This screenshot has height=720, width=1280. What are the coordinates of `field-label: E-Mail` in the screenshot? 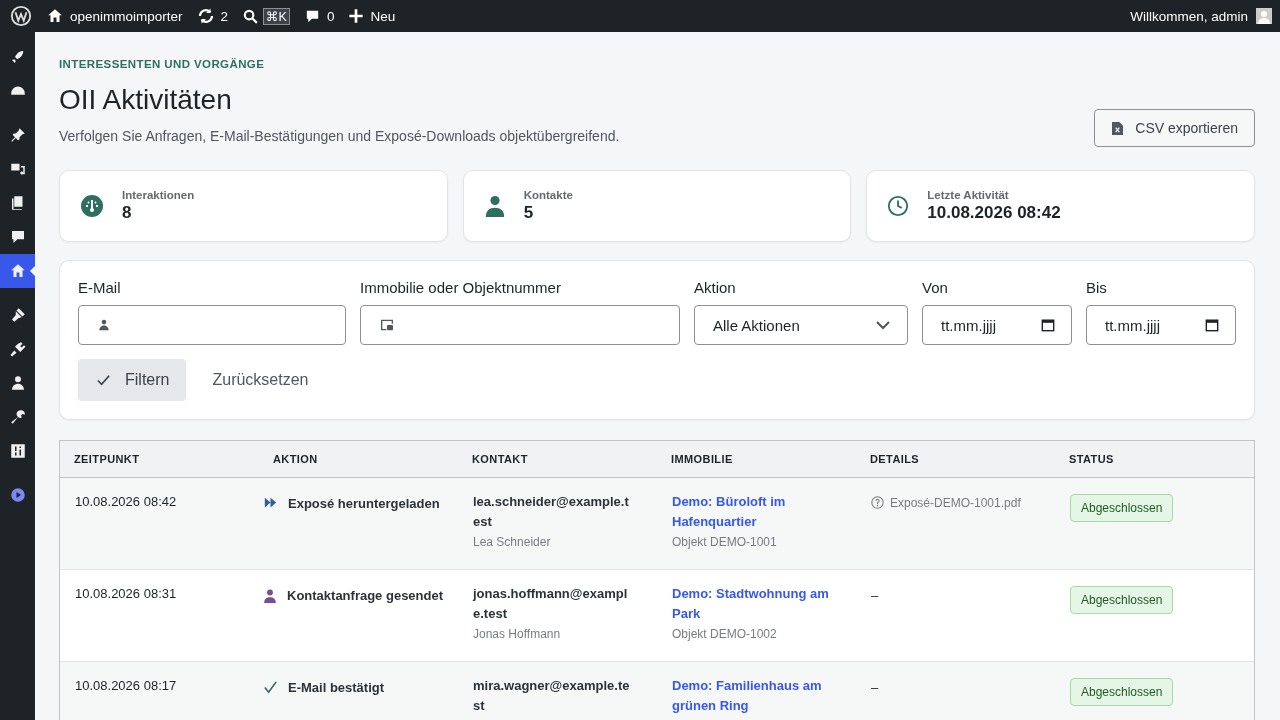 It's located at (100, 287).